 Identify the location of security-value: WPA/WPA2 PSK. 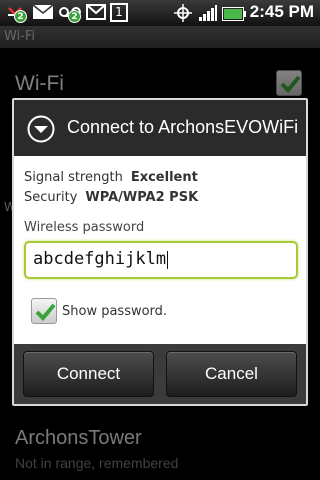
(142, 197).